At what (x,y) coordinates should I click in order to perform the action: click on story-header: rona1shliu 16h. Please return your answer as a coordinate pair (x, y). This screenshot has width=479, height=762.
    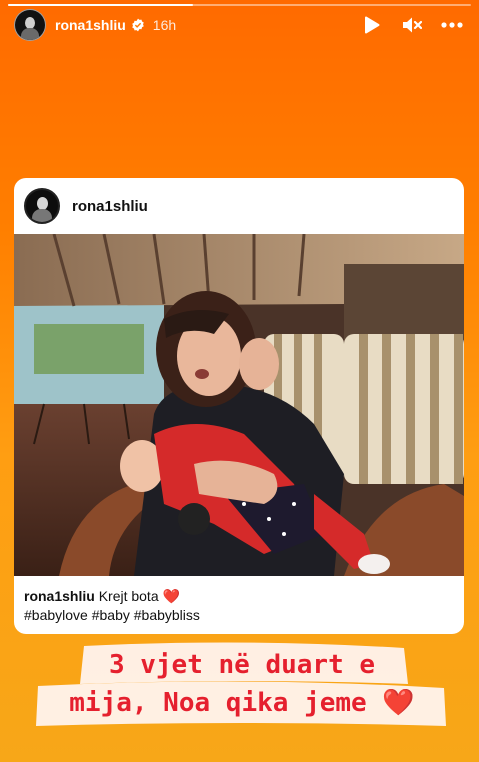
    Looking at the image, I should click on (241, 25).